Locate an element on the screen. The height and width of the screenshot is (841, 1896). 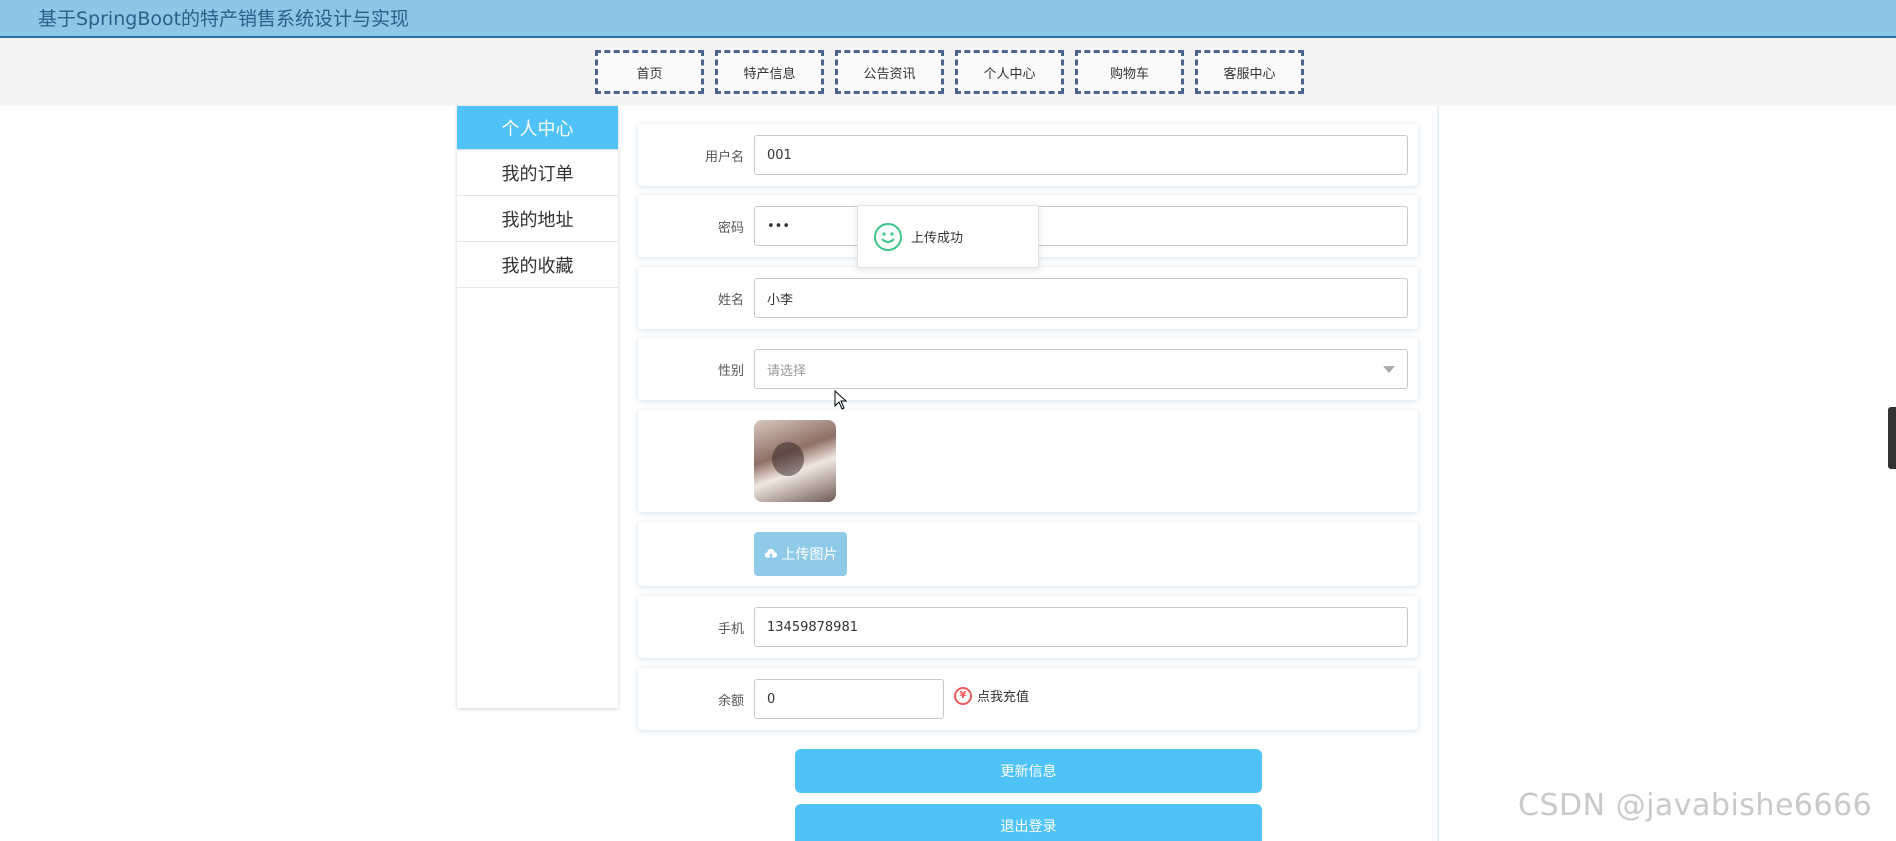
smile-icon is located at coordinates (888, 236).